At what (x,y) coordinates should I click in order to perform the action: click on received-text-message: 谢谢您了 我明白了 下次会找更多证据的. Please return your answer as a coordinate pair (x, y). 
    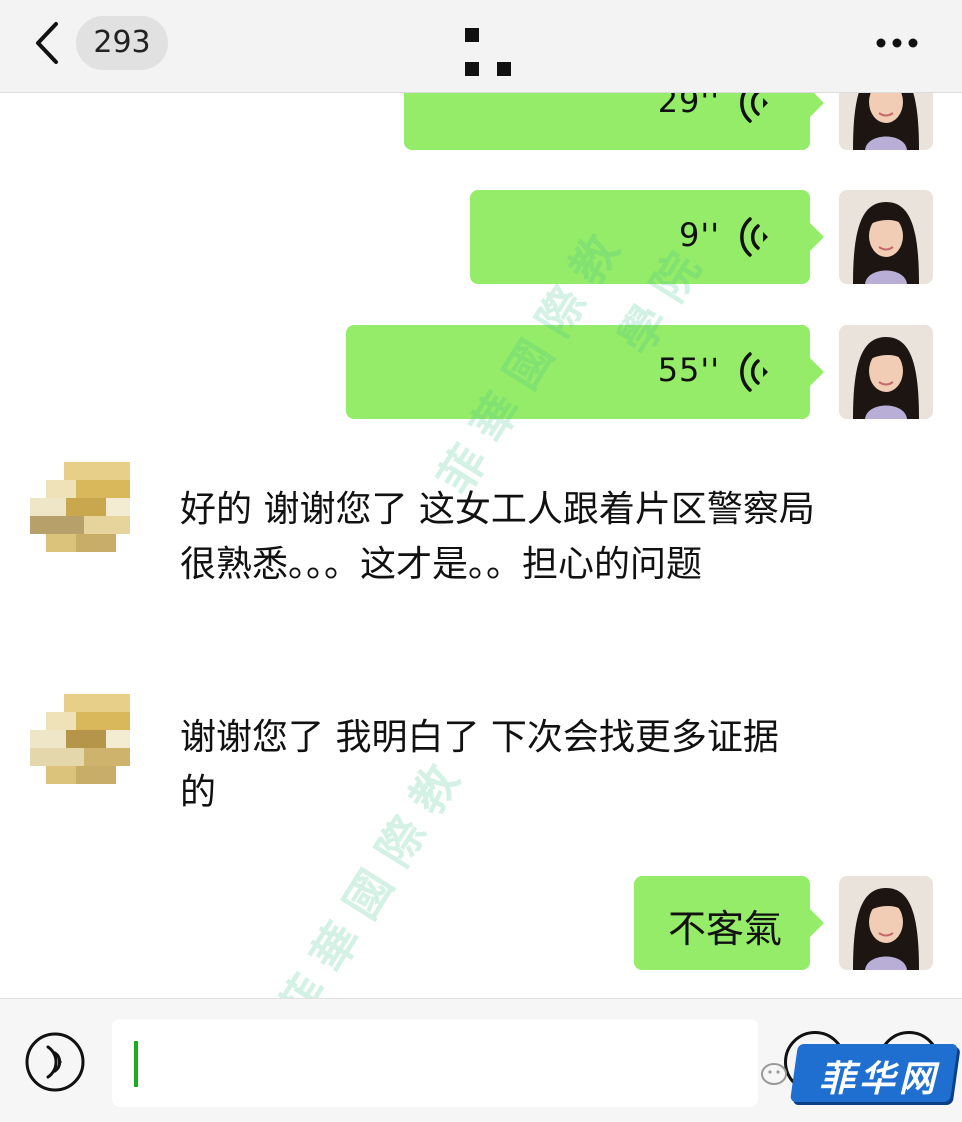
    Looking at the image, I should click on (480, 765).